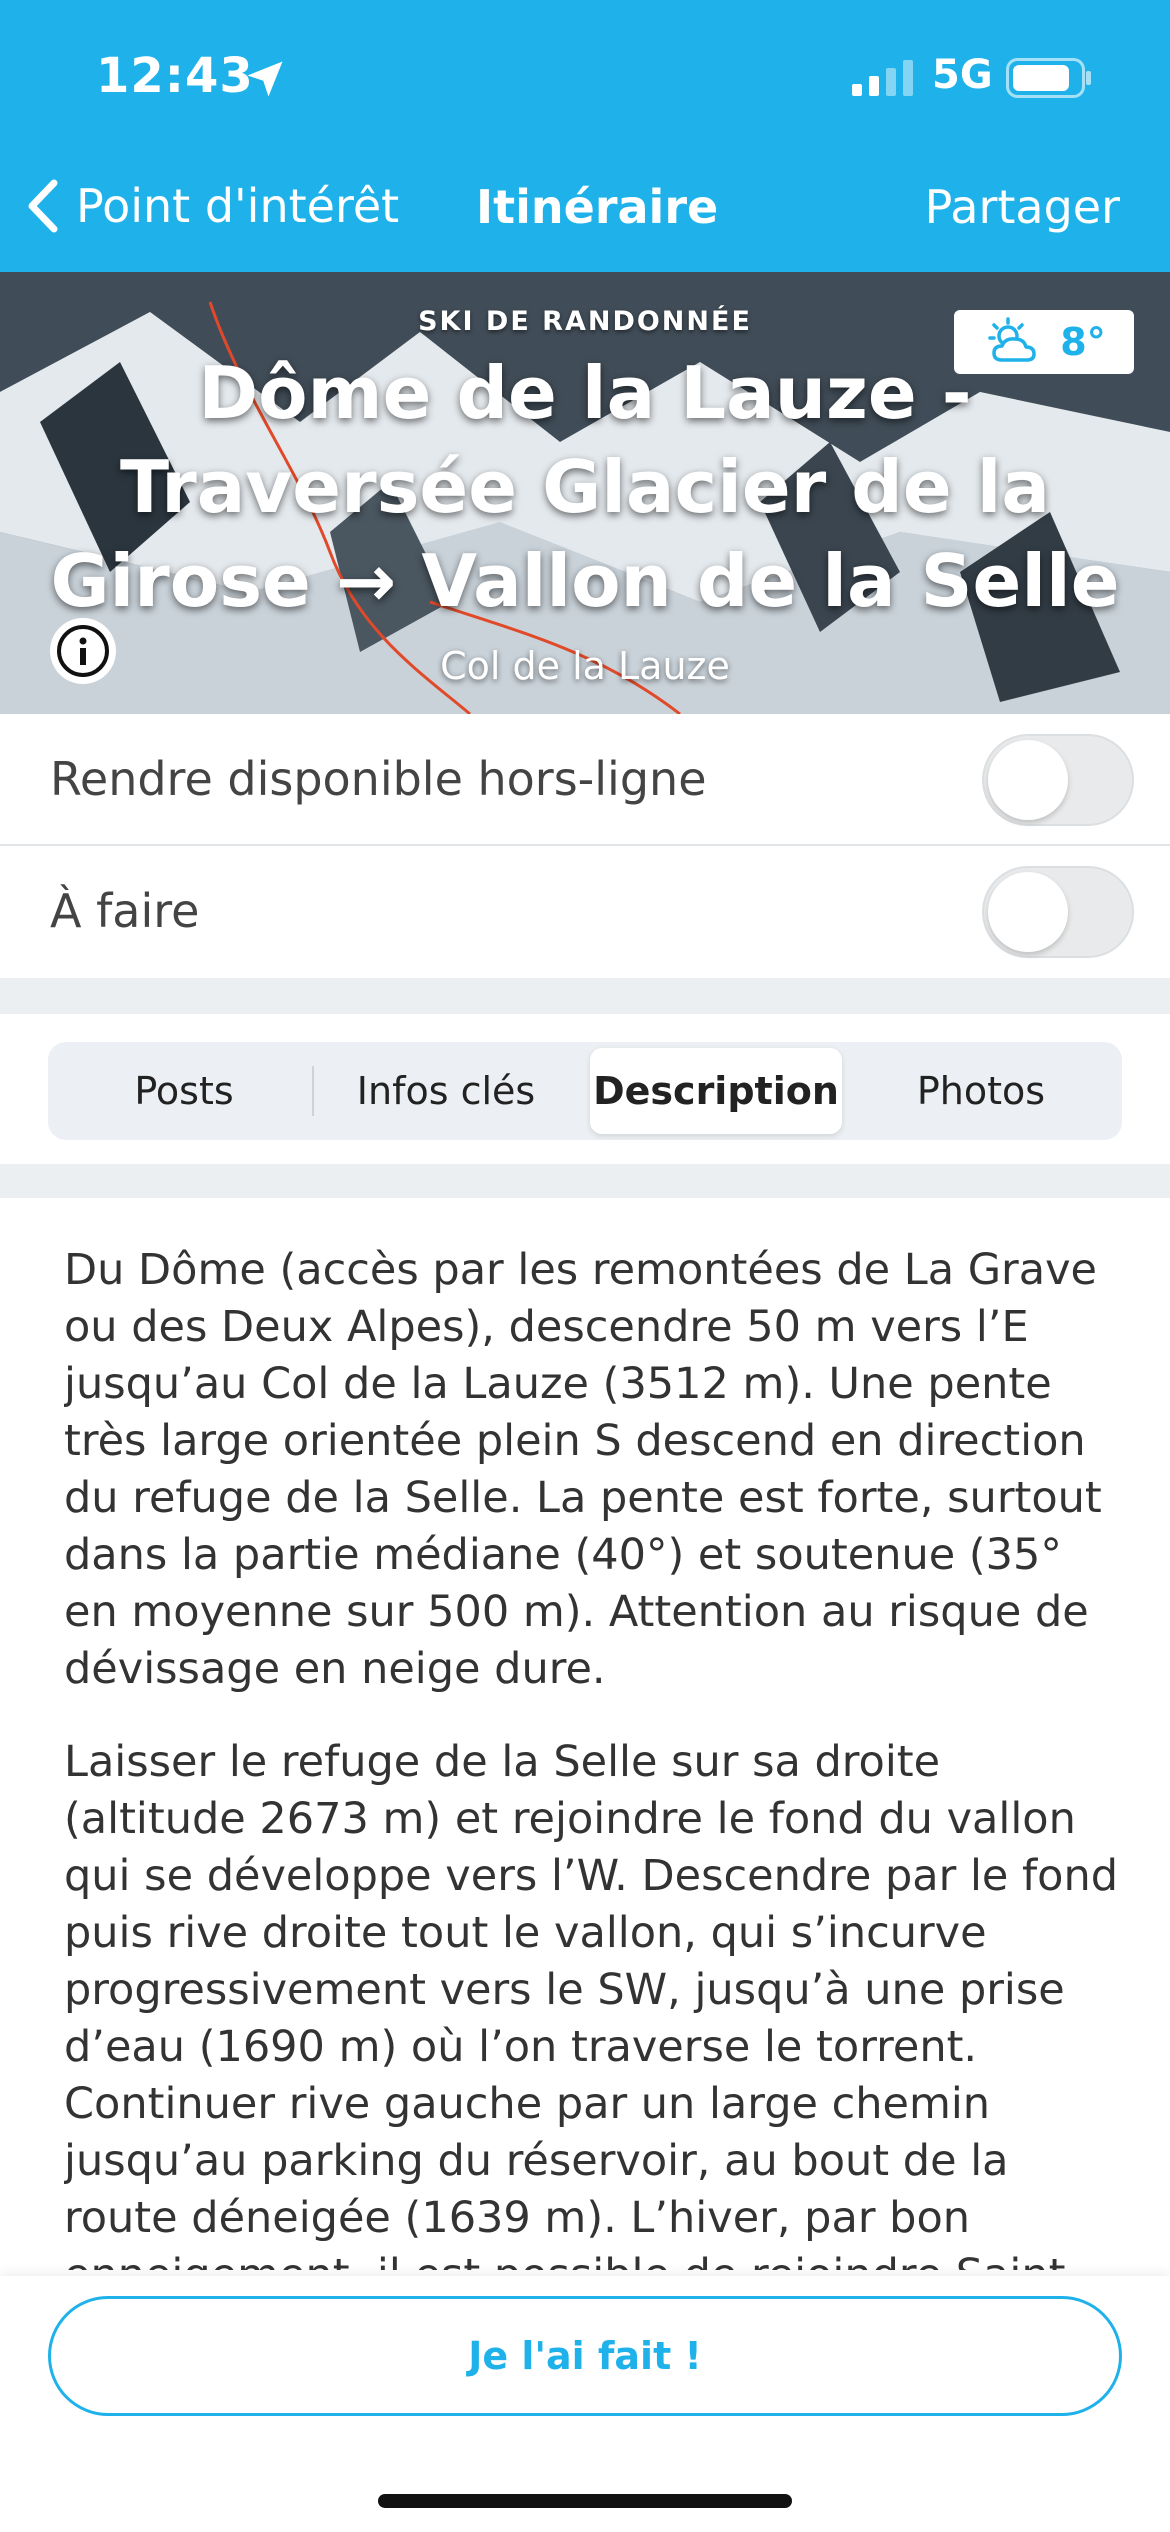 This screenshot has height=2532, width=1170. Describe the element at coordinates (585, 2501) in the screenshot. I see `home-indicator` at that location.